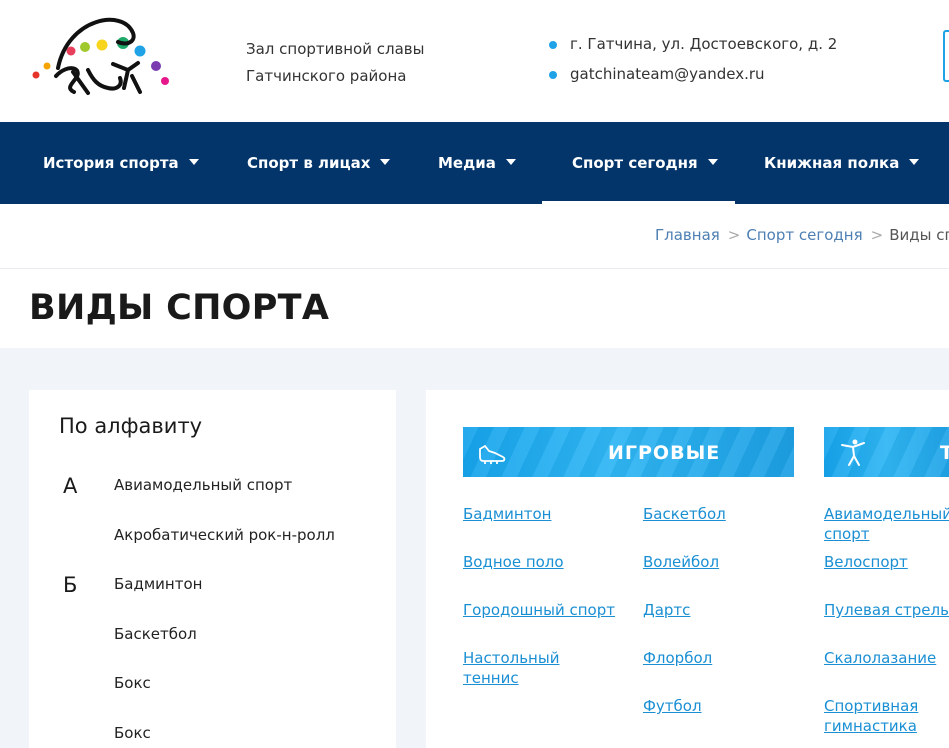 The width and height of the screenshot is (949, 748). I want to click on alpha-letter-a: А, so click(70, 486).